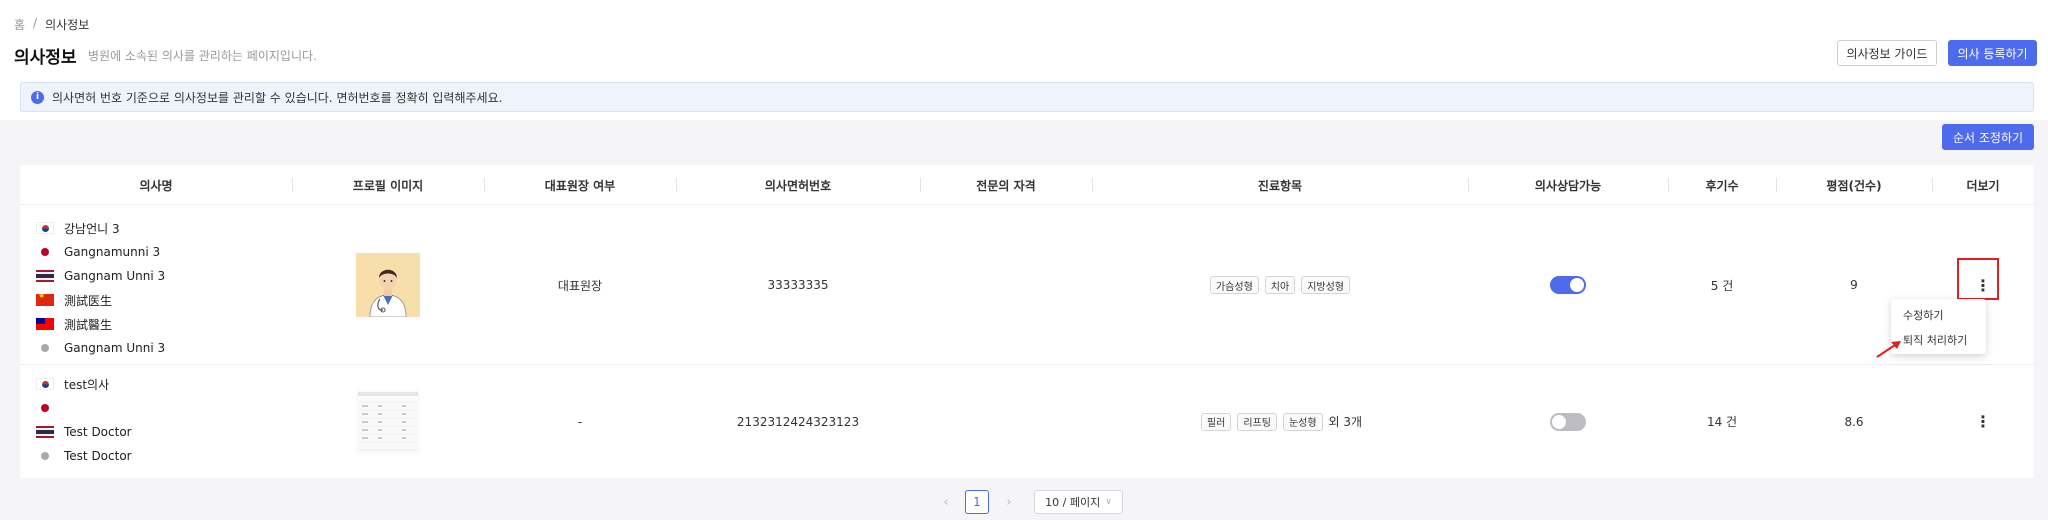 The image size is (2048, 520). I want to click on column-header-rating: 평점(건수), so click(1854, 185).